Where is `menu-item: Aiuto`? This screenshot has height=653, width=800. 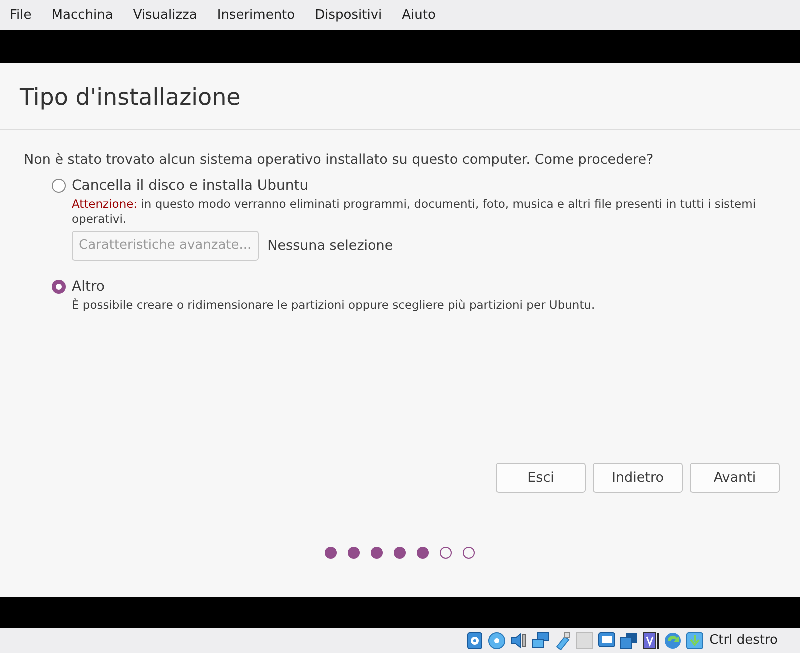
menu-item: Aiuto is located at coordinates (419, 15).